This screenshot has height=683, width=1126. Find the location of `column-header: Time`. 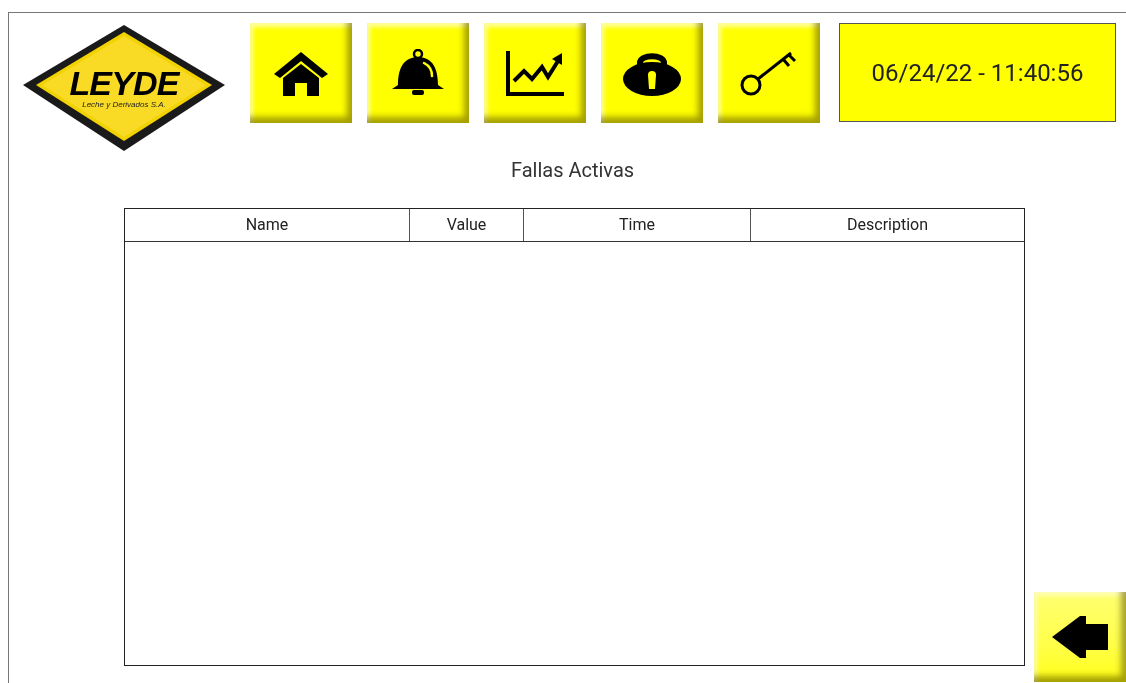

column-header: Time is located at coordinates (636, 225).